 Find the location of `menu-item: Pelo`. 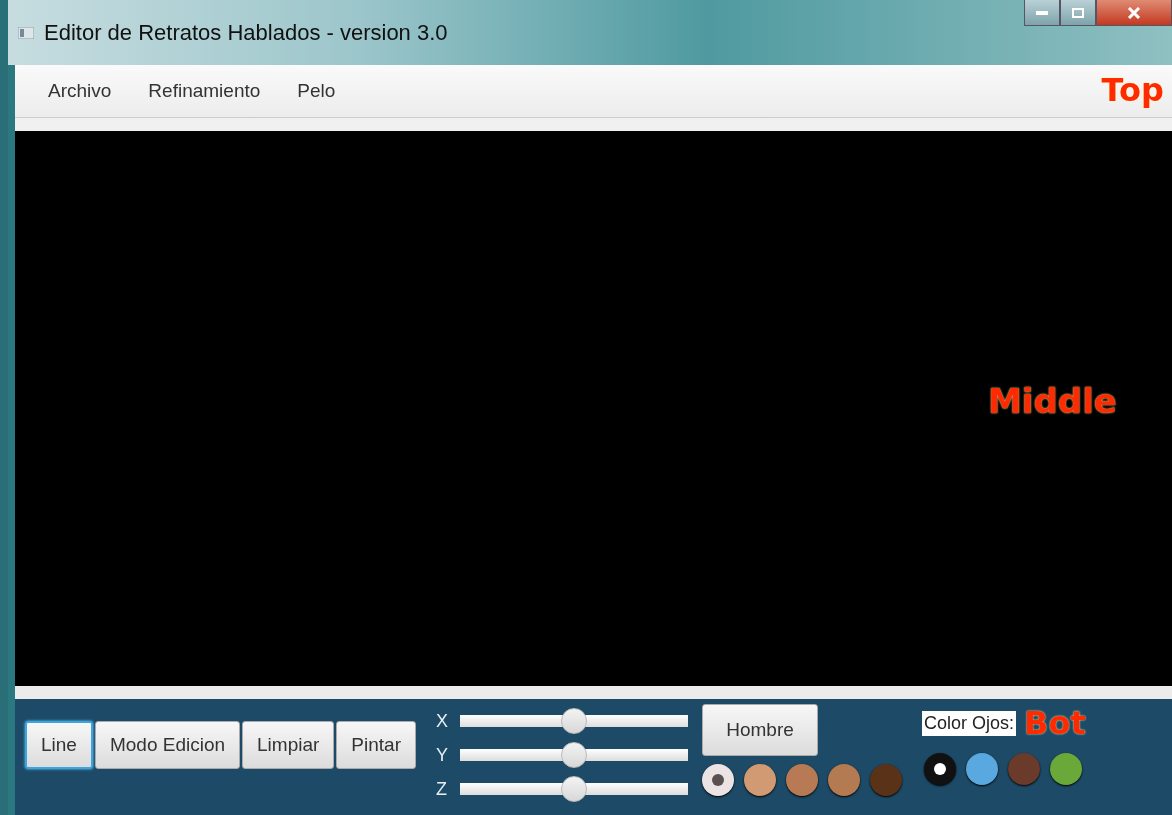

menu-item: Pelo is located at coordinates (316, 91).